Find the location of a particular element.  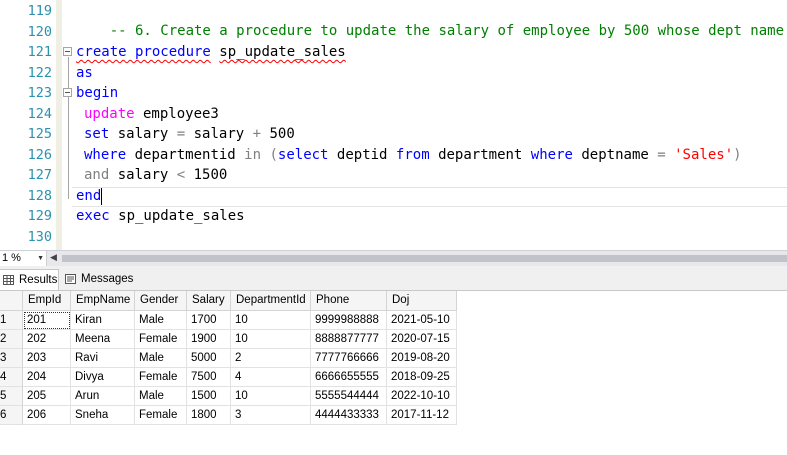

grid-cell: Meena is located at coordinates (103, 339).